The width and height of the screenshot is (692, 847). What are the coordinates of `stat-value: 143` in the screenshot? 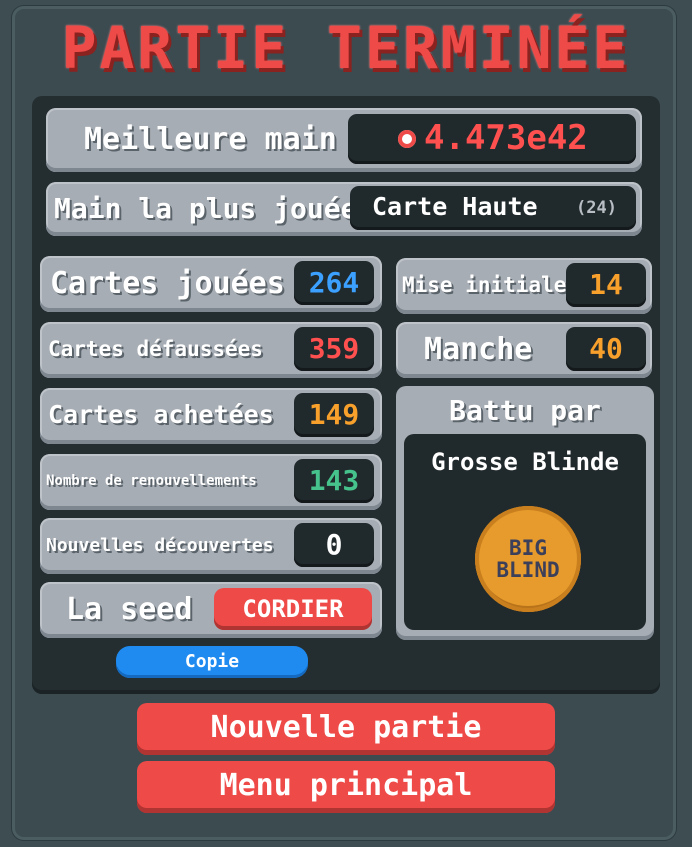 It's located at (334, 481).